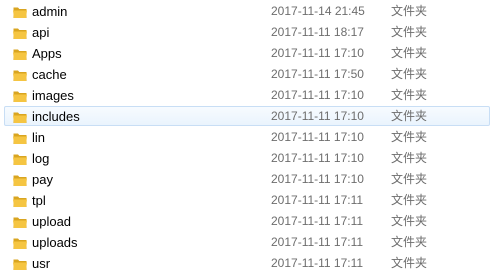 This screenshot has height=277, width=490. I want to click on modified-date: 2017-11-11 18:17, so click(317, 32).